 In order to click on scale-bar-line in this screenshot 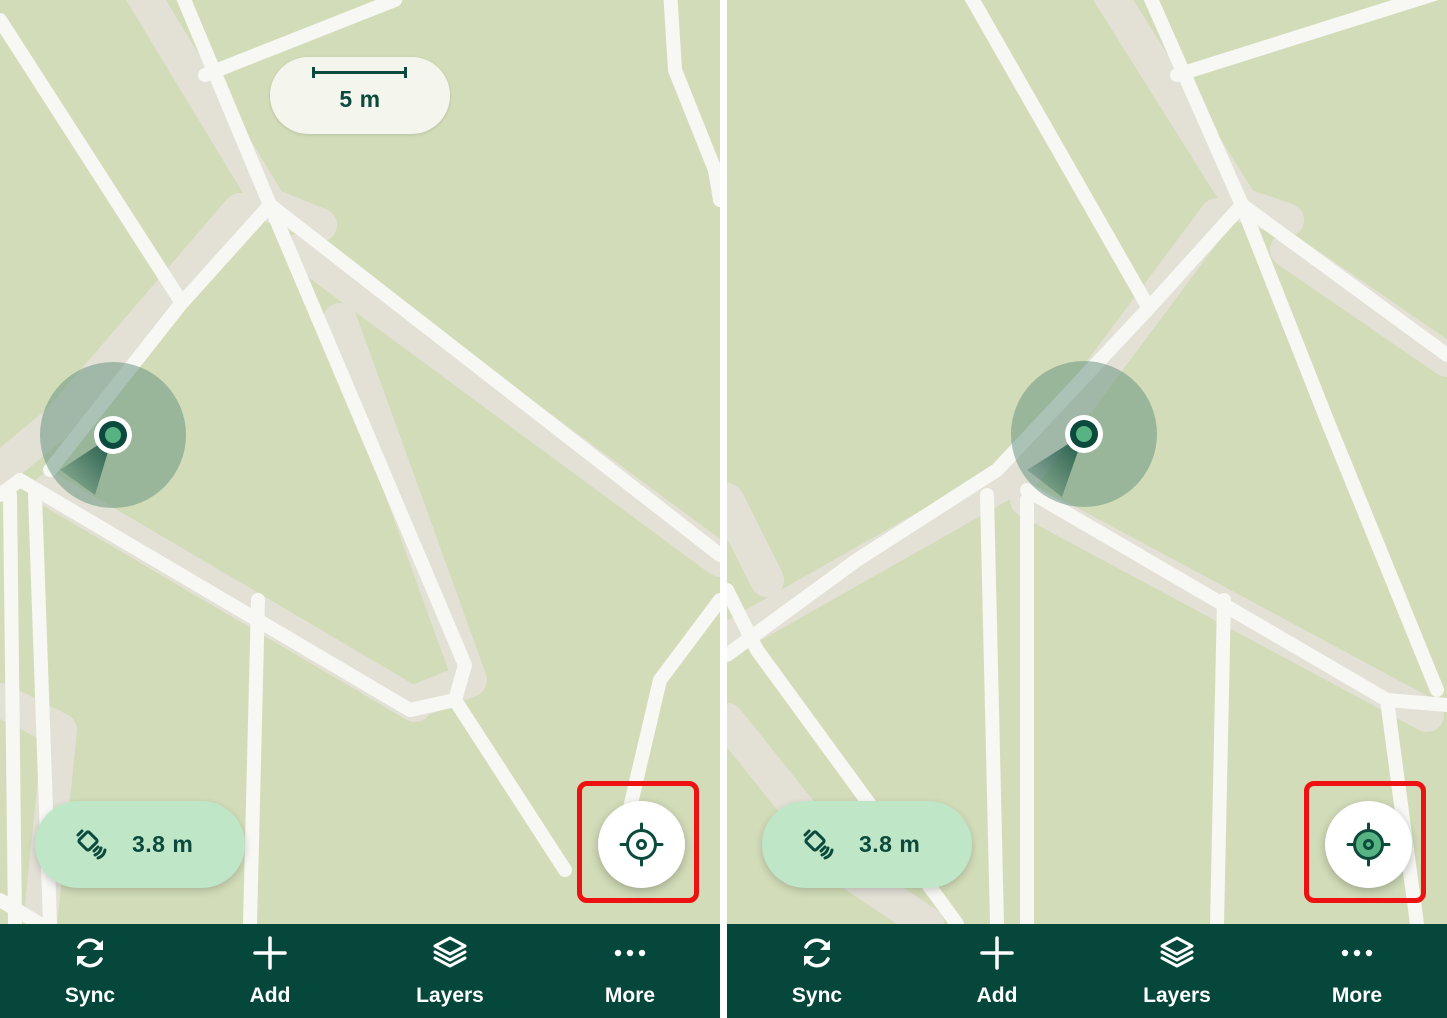, I will do `click(359, 72)`.